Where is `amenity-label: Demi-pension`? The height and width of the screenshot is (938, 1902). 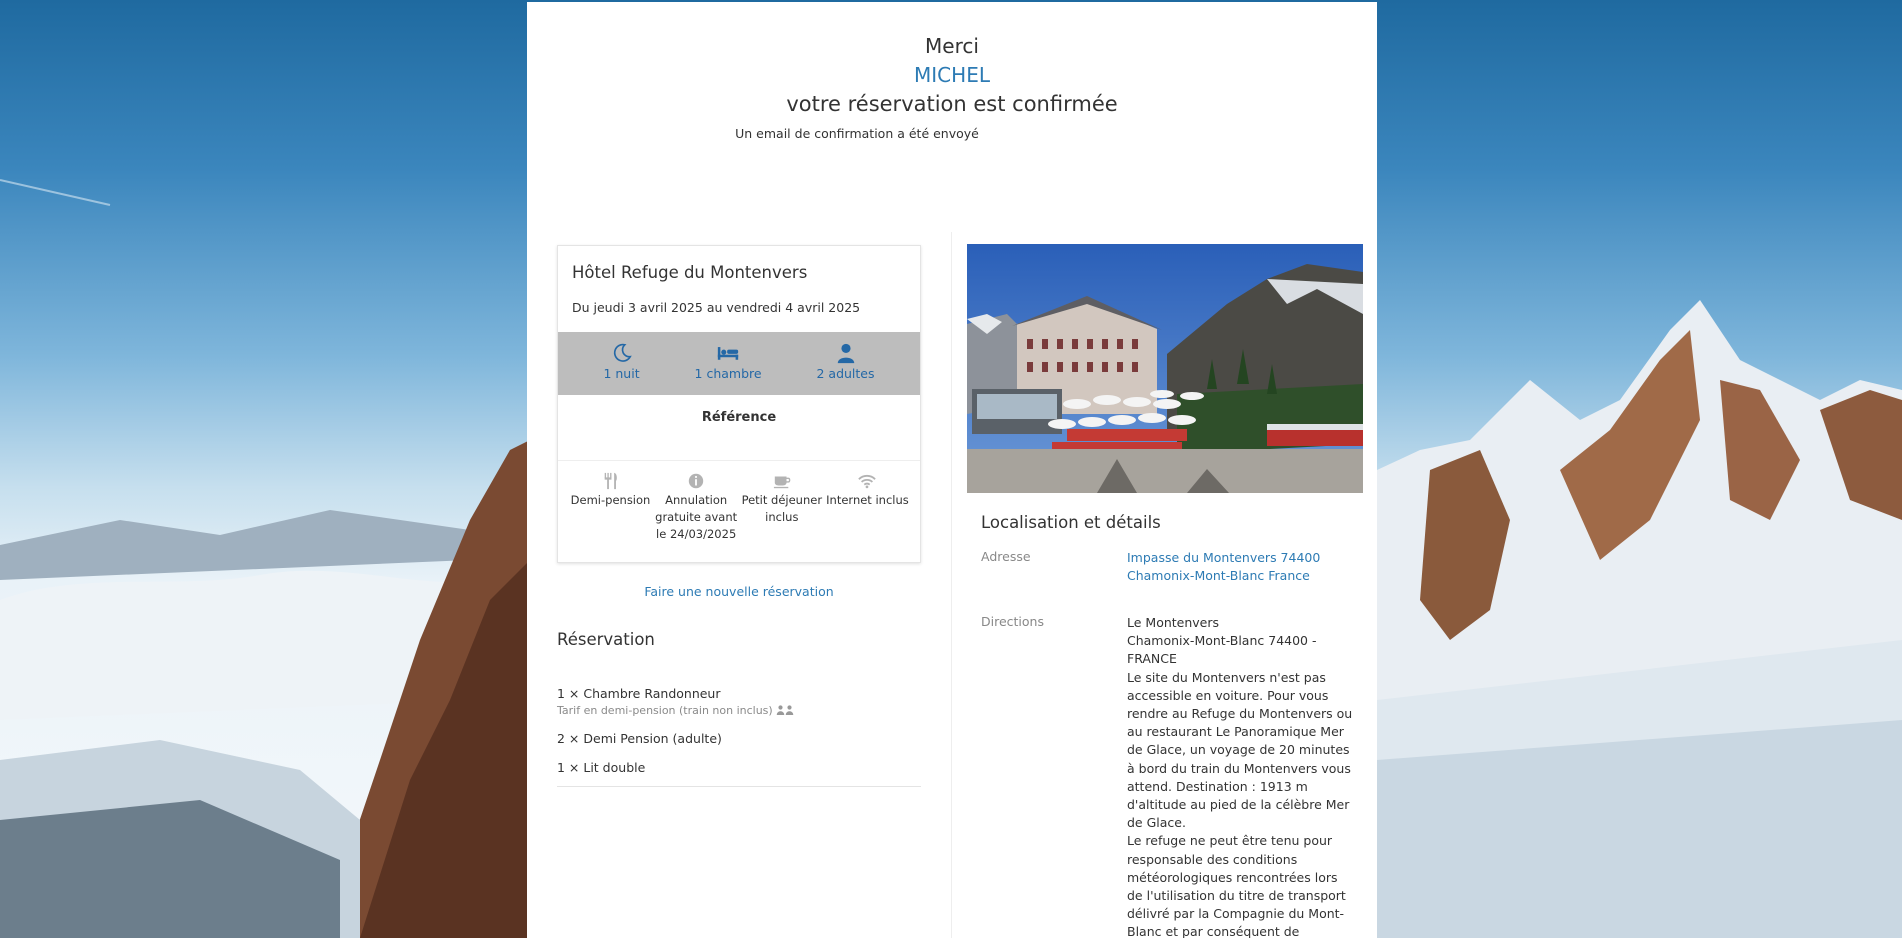
amenity-label: Demi-pension is located at coordinates (610, 500).